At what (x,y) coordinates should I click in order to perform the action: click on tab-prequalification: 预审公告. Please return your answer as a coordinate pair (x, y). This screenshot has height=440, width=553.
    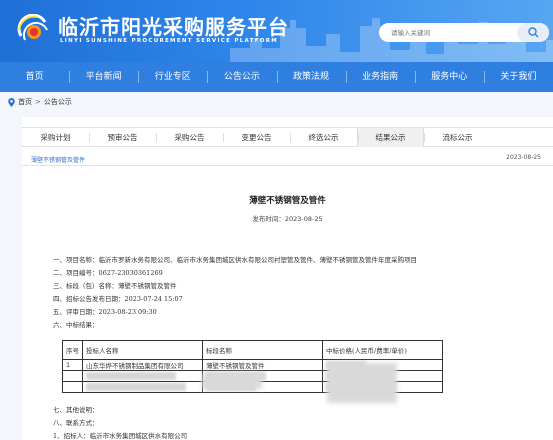
    Looking at the image, I should click on (122, 137).